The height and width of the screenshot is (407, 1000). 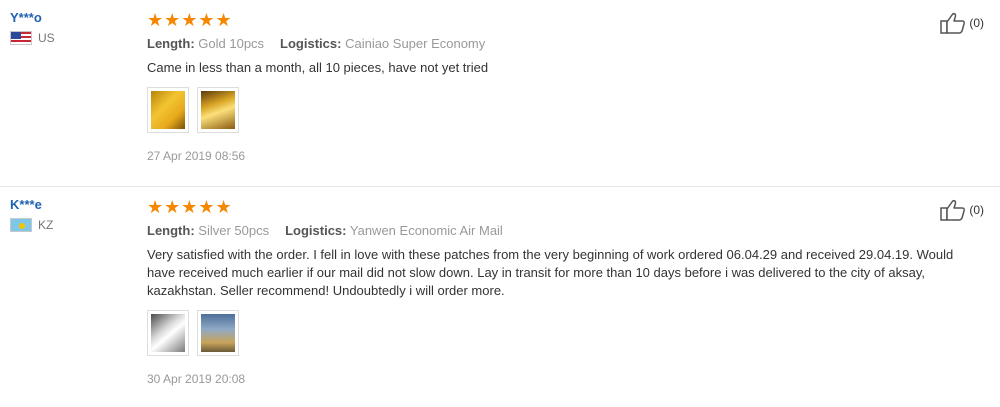 What do you see at coordinates (46, 38) in the screenshot?
I see `country-code: US` at bounding box center [46, 38].